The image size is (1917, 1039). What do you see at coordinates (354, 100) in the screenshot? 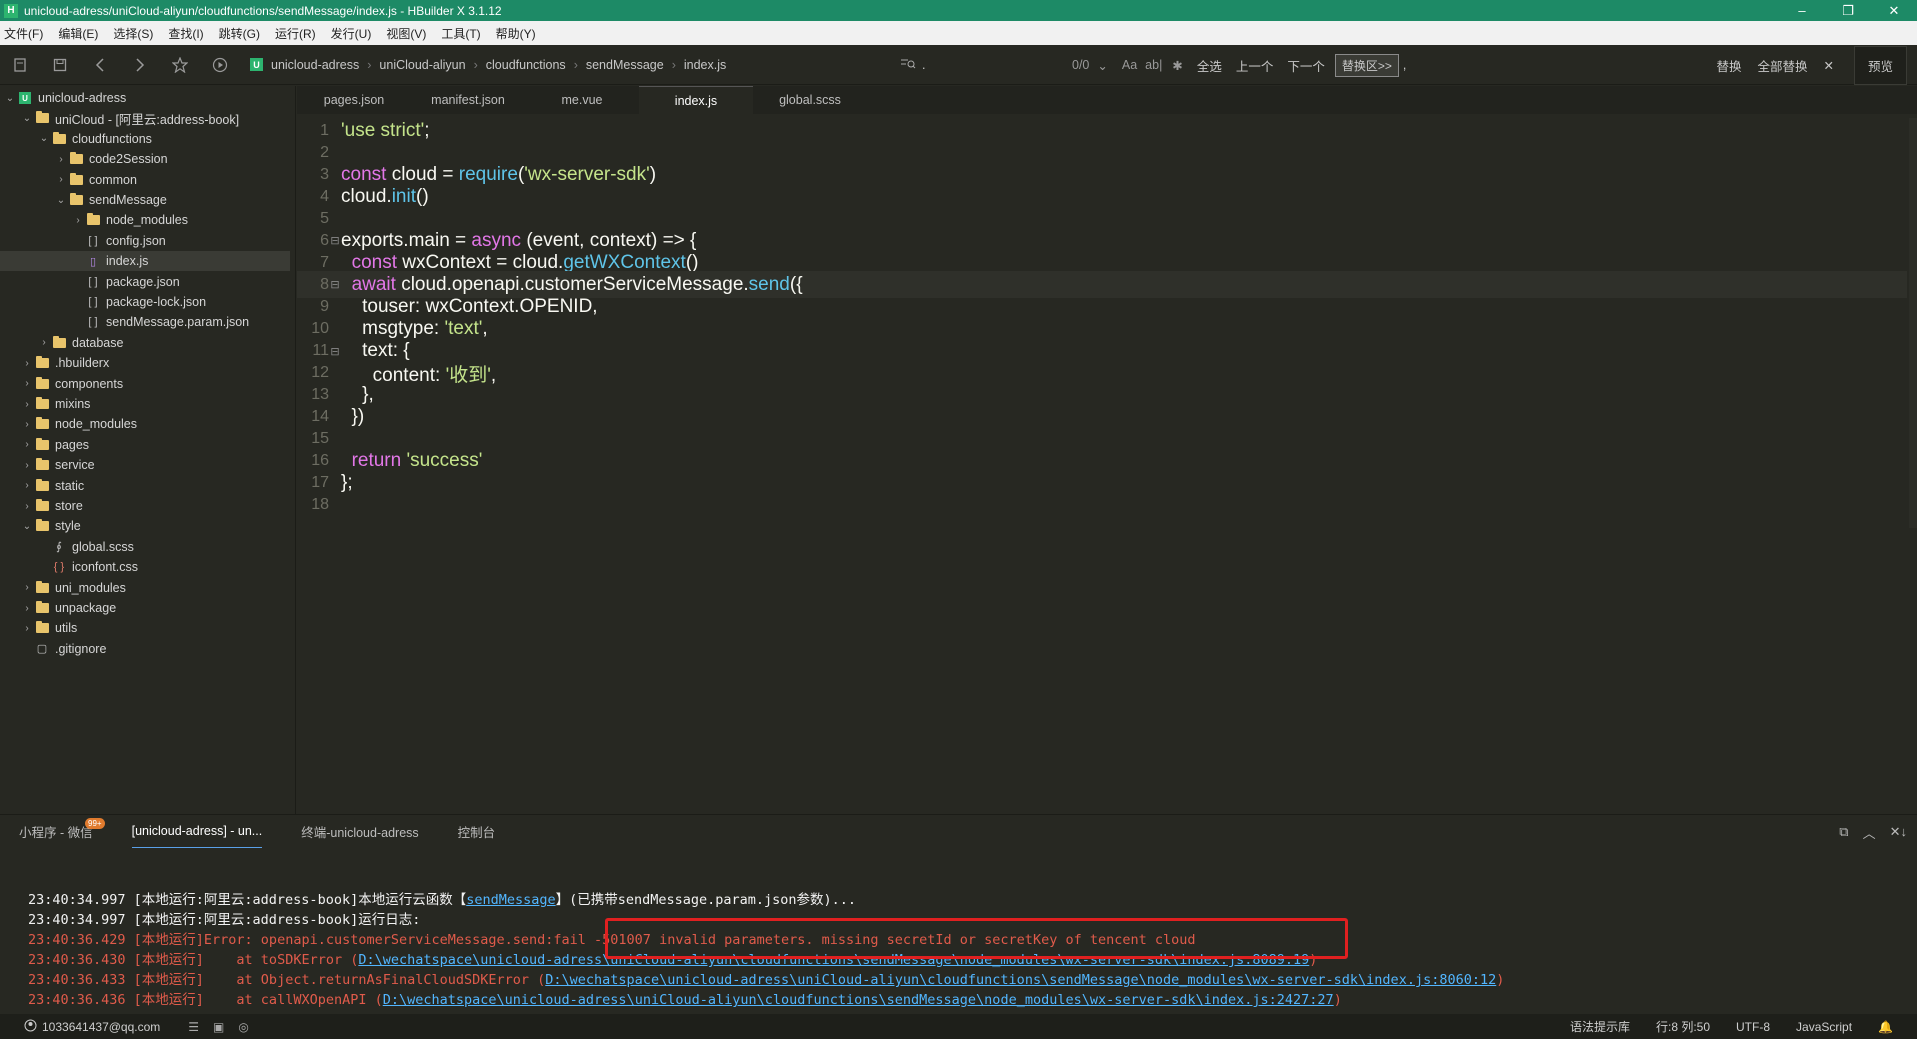
I see `editor-tab: pages.json` at bounding box center [354, 100].